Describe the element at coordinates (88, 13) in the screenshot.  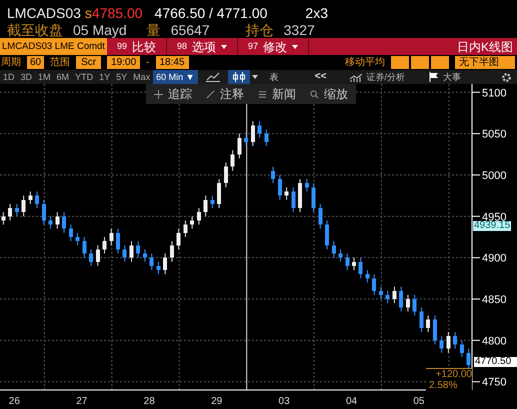
I see `price-source-letter: s` at that location.